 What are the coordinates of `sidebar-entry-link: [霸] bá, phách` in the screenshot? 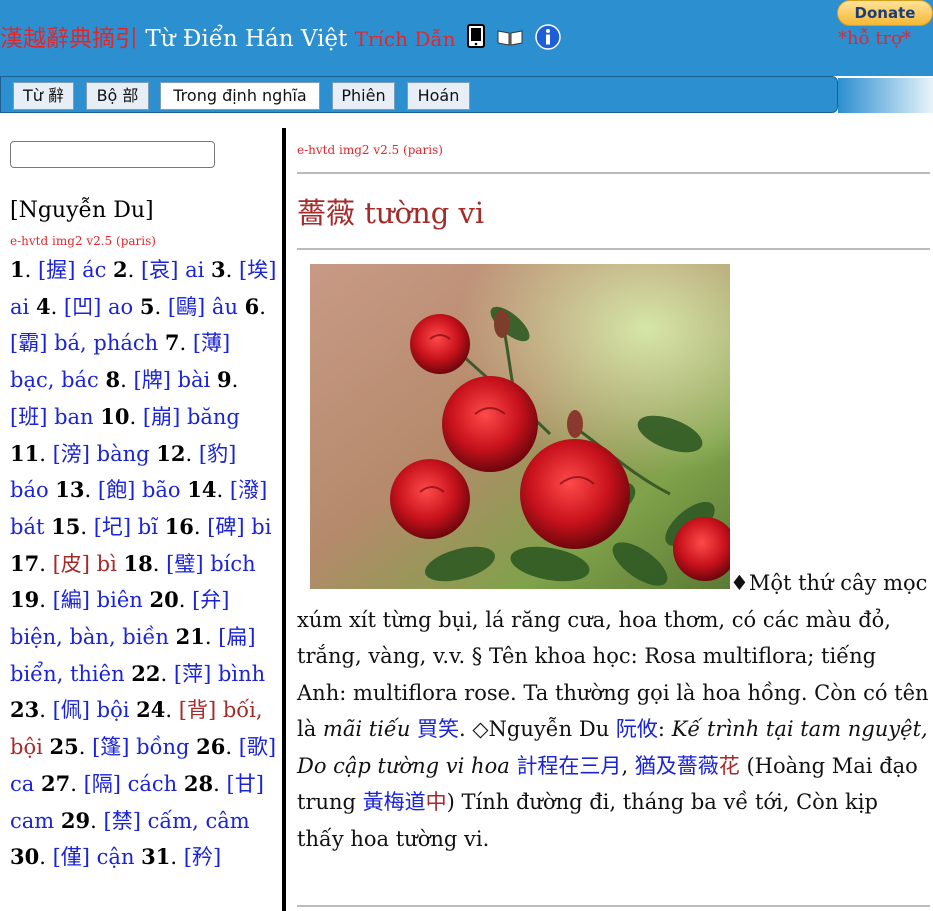 It's located at (84, 343).